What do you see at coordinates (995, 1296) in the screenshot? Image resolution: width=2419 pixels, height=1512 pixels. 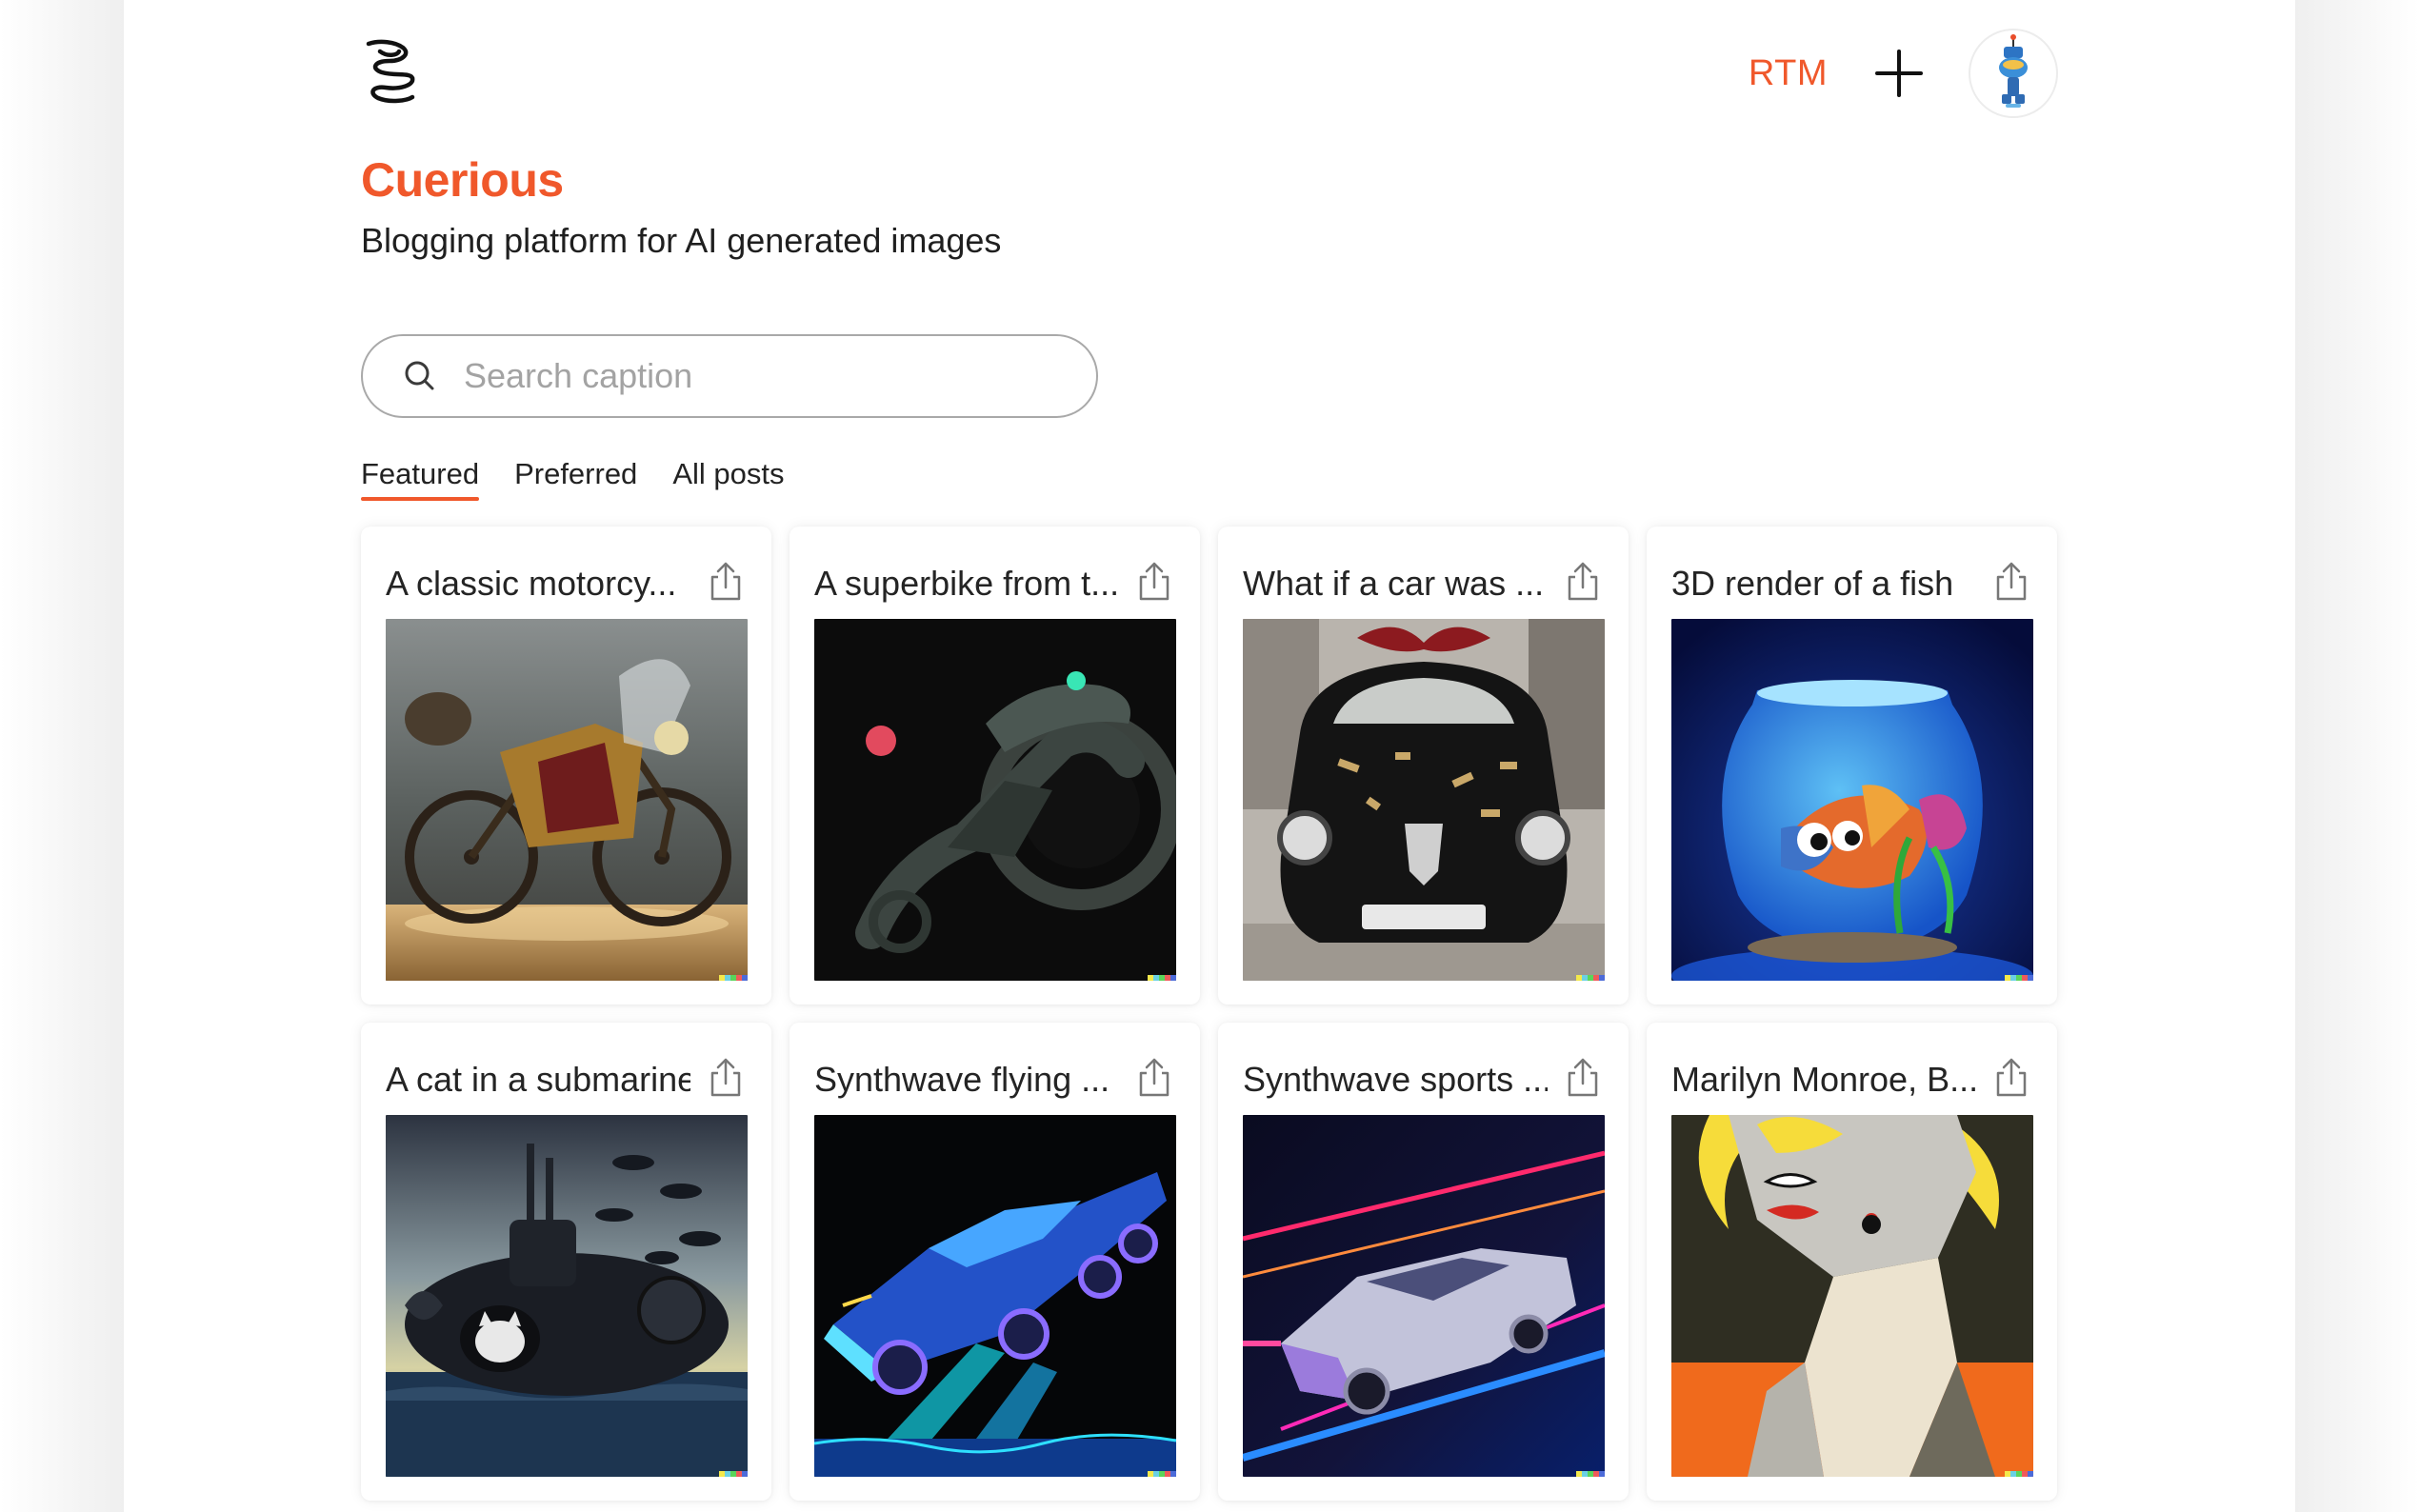 I see `synthwave-flying-car-image` at bounding box center [995, 1296].